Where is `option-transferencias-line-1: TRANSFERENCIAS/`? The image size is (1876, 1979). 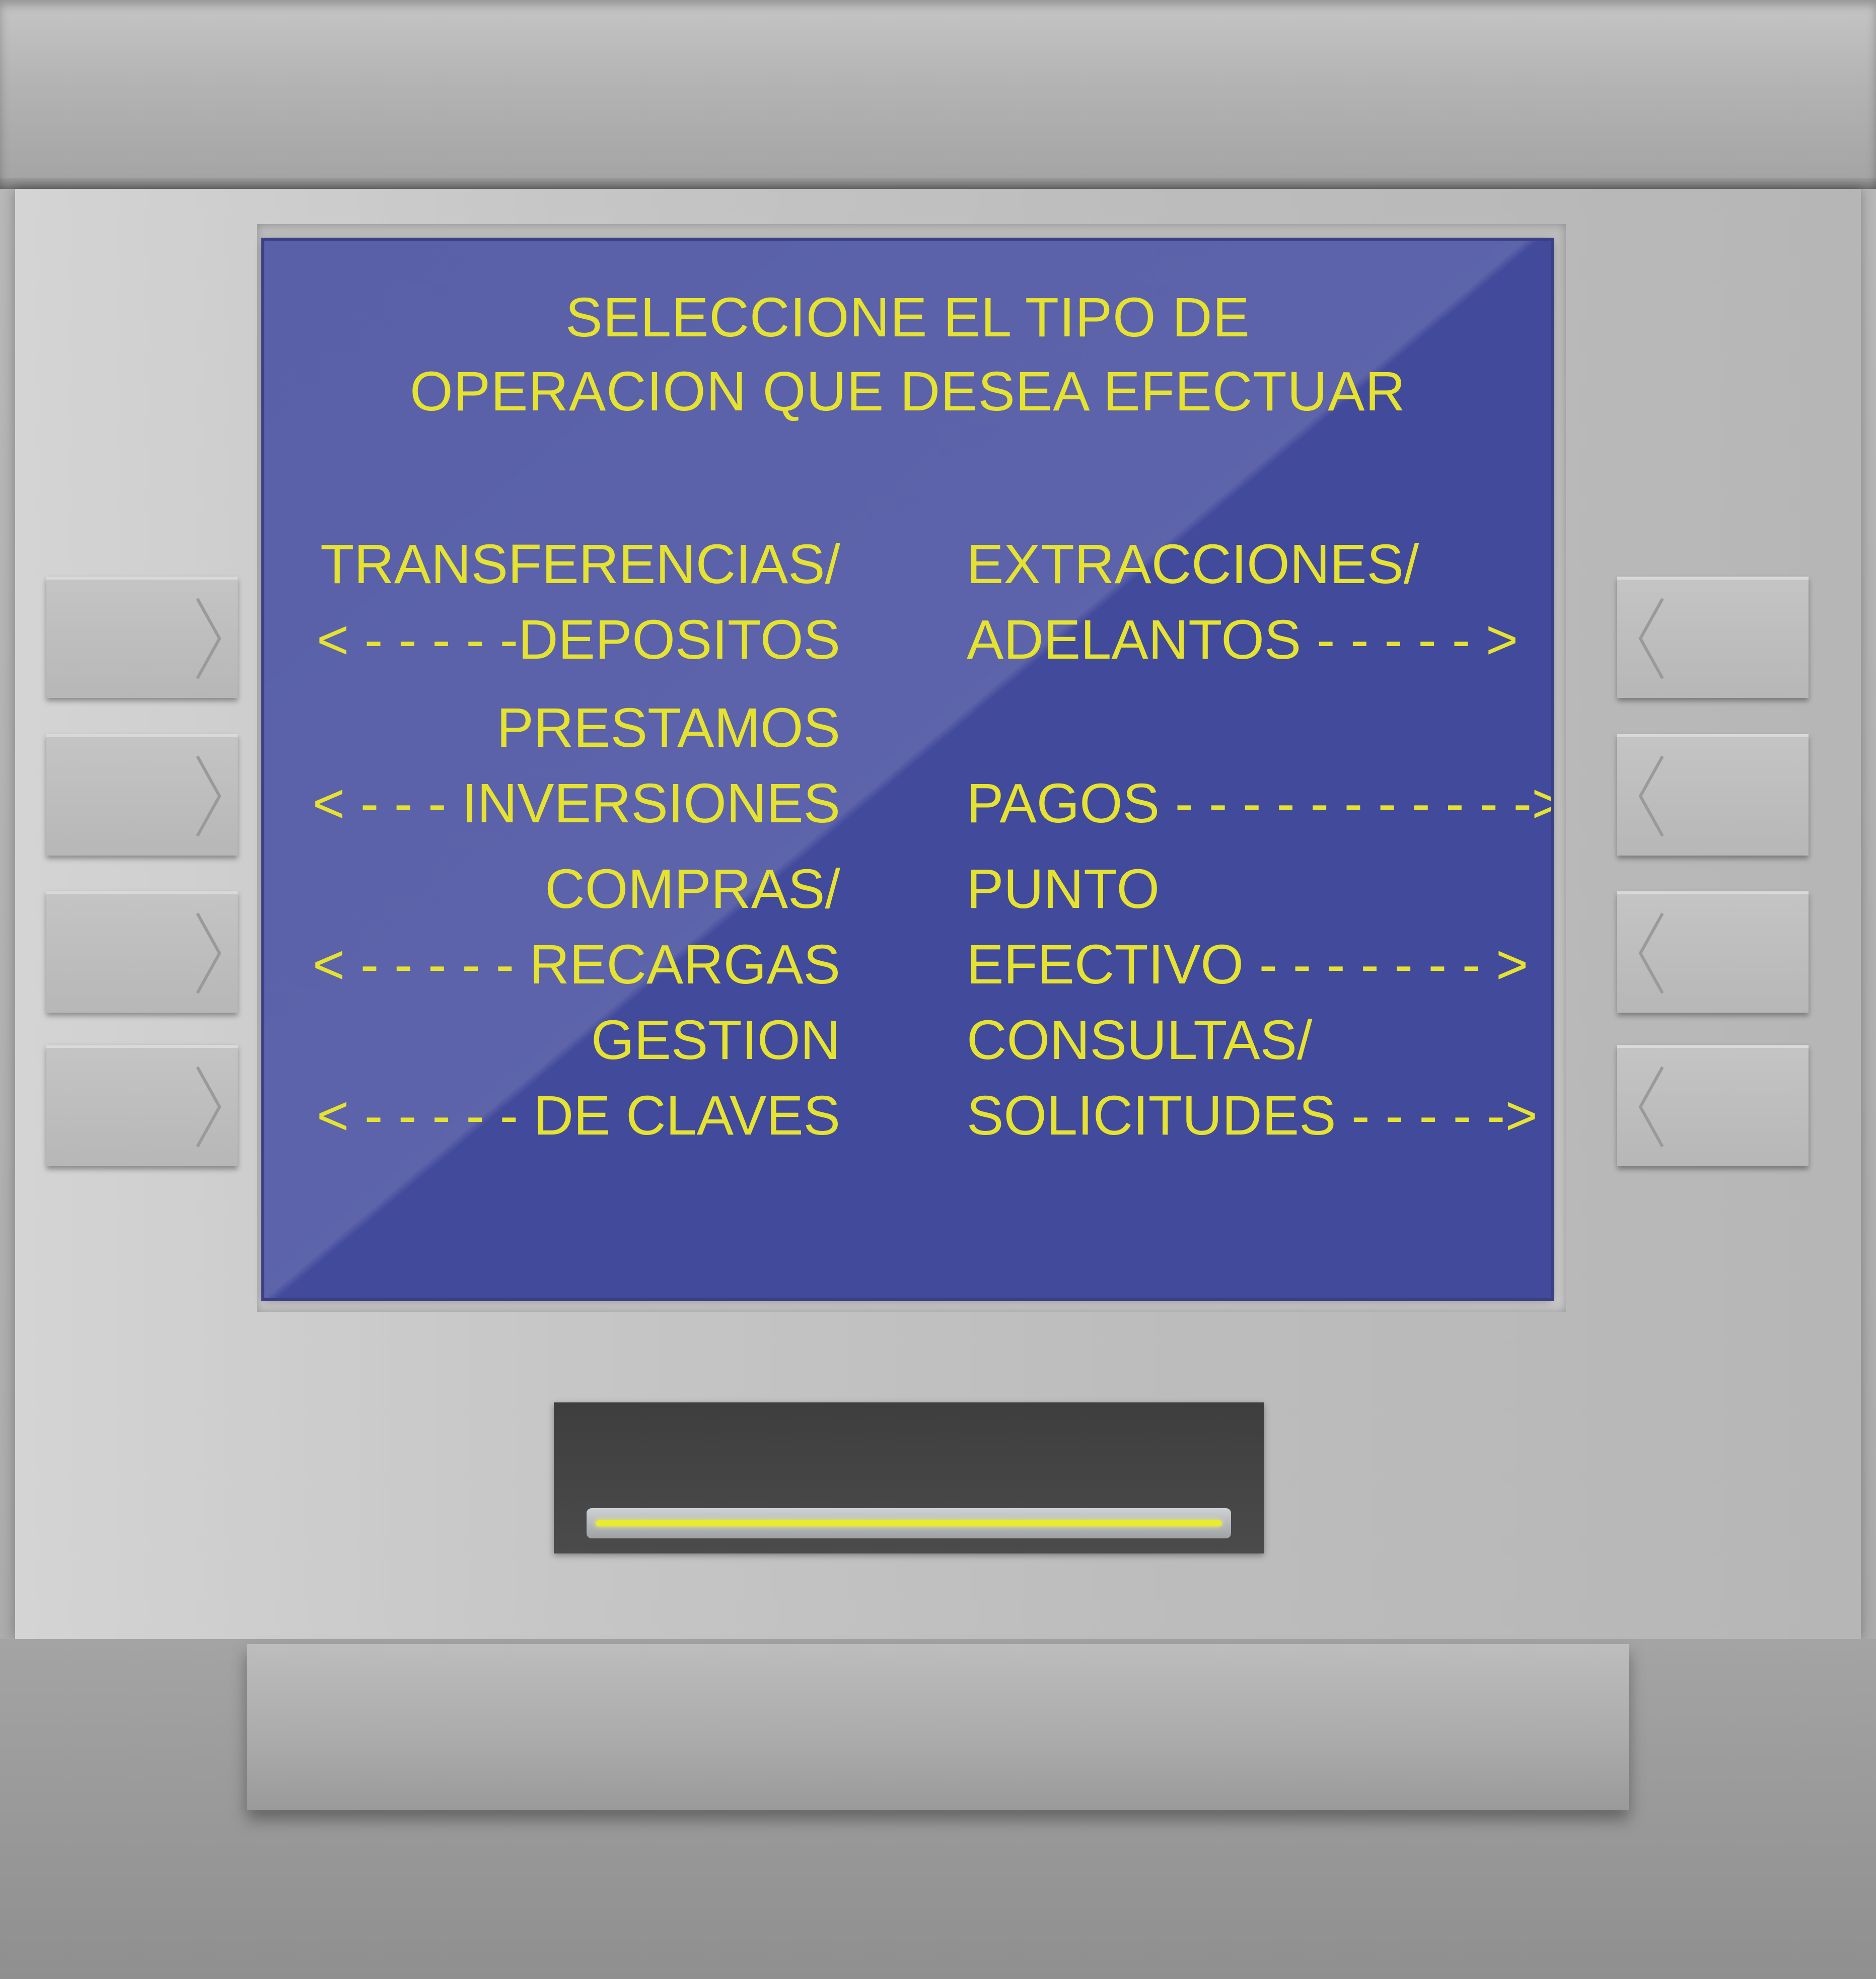
option-transferencias-line-1: TRANSFERENCIAS/ is located at coordinates (580, 564).